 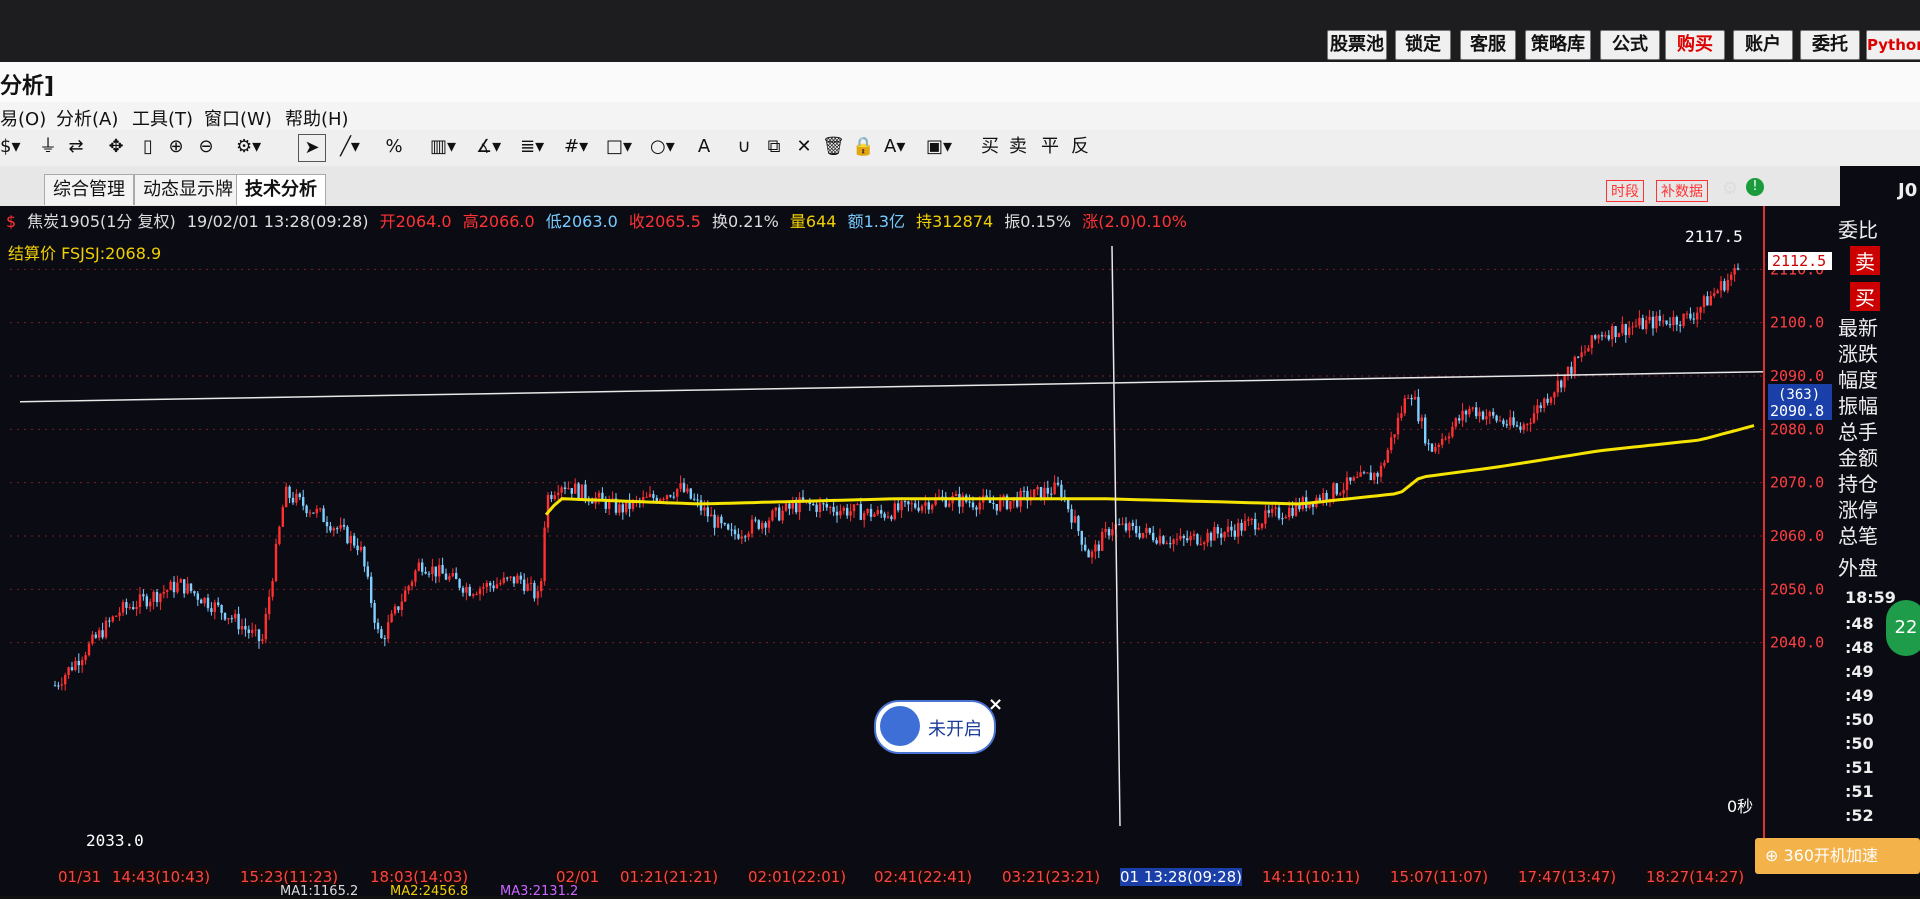 What do you see at coordinates (619, 147) in the screenshot?
I see `rectangle-icon: □▾` at bounding box center [619, 147].